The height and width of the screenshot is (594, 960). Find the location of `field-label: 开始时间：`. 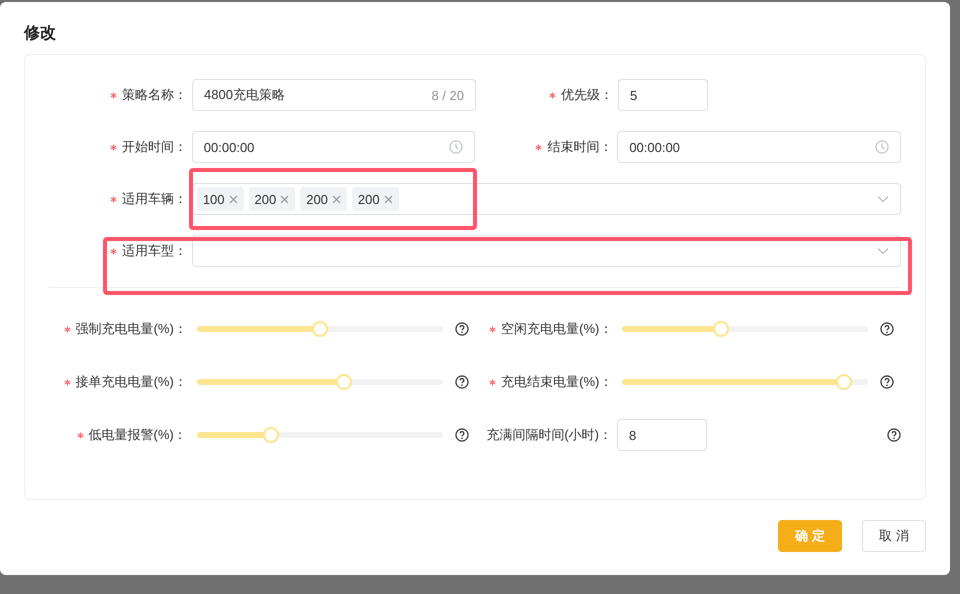

field-label: 开始时间： is located at coordinates (154, 147).